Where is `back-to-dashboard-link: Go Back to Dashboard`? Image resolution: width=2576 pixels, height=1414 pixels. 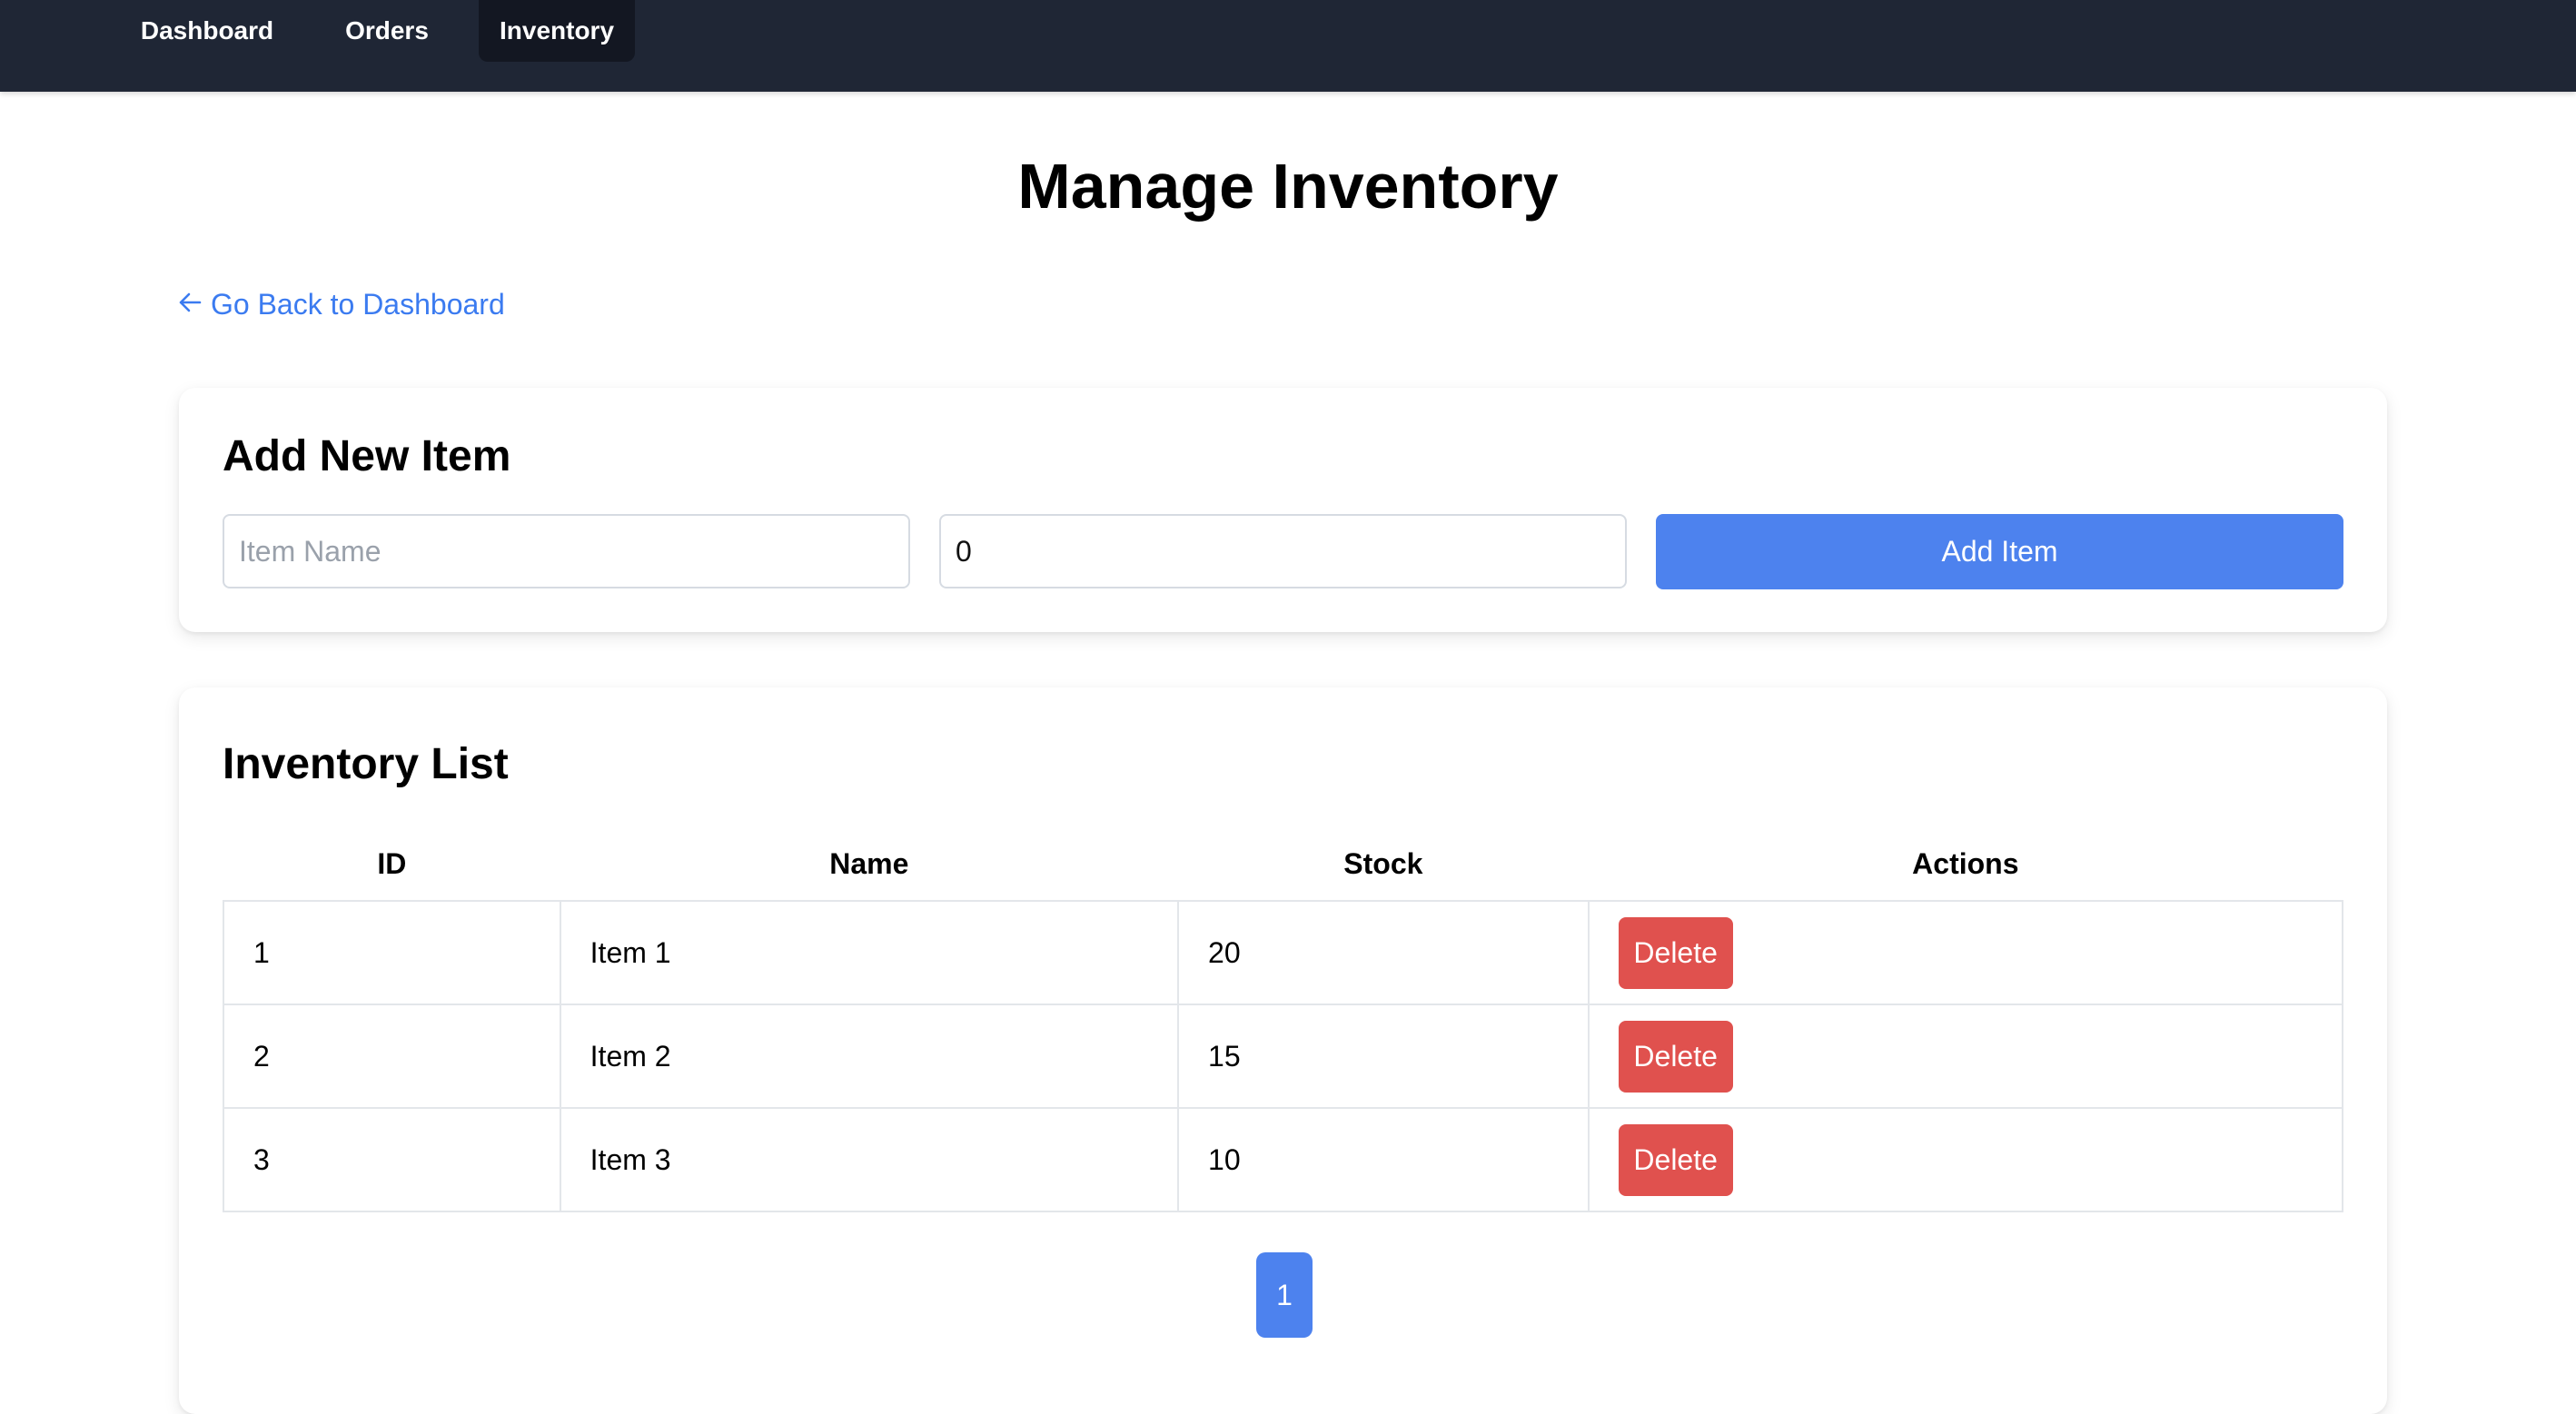 back-to-dashboard-link: Go Back to Dashboard is located at coordinates (341, 304).